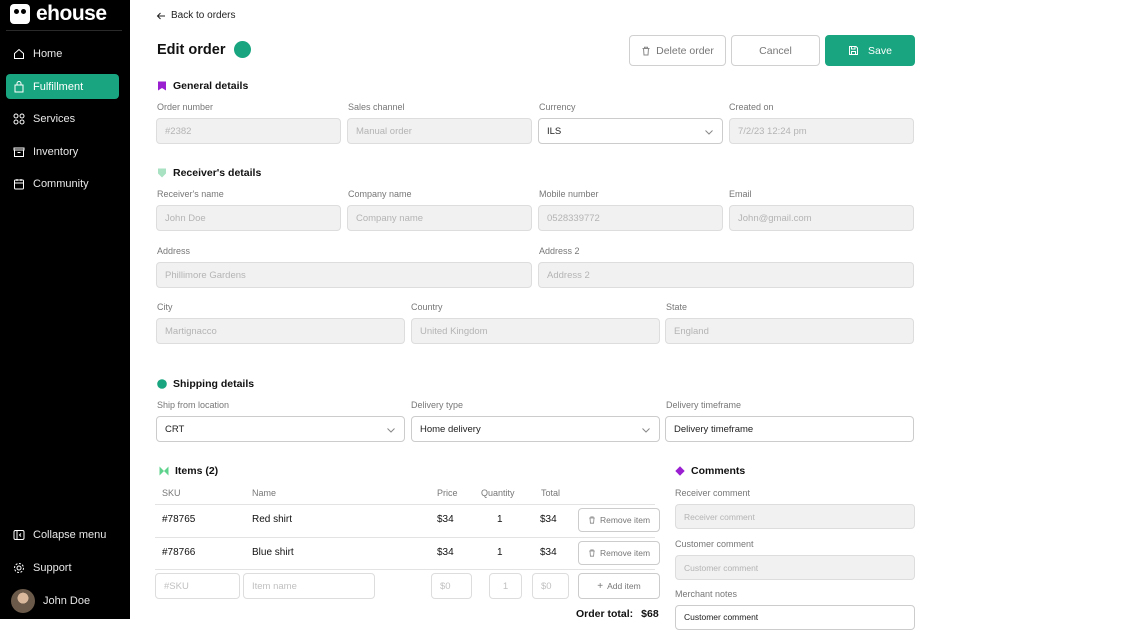 This screenshot has width=1130, height=630. Describe the element at coordinates (19, 567) in the screenshot. I see `gear-icon` at that location.